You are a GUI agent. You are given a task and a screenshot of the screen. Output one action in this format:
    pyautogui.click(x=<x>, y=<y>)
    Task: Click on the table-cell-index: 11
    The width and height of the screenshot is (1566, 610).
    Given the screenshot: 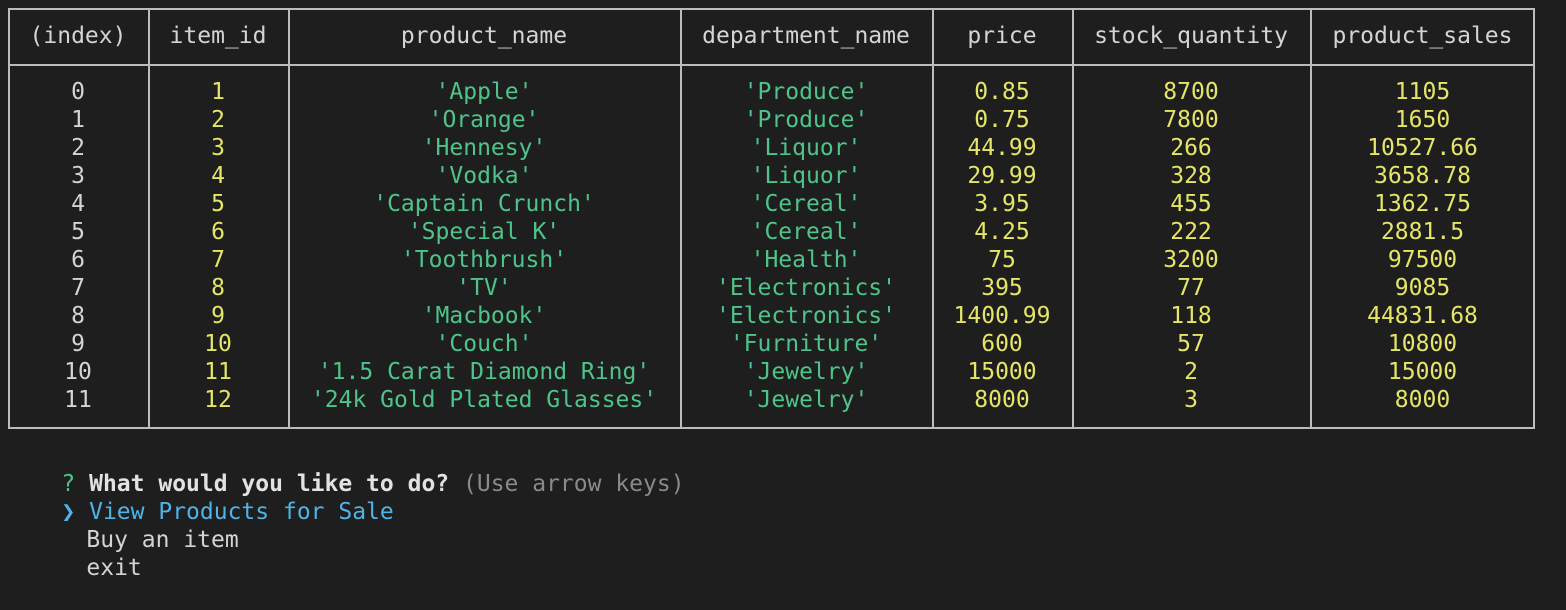 What is the action you would take?
    pyautogui.click(x=78, y=400)
    